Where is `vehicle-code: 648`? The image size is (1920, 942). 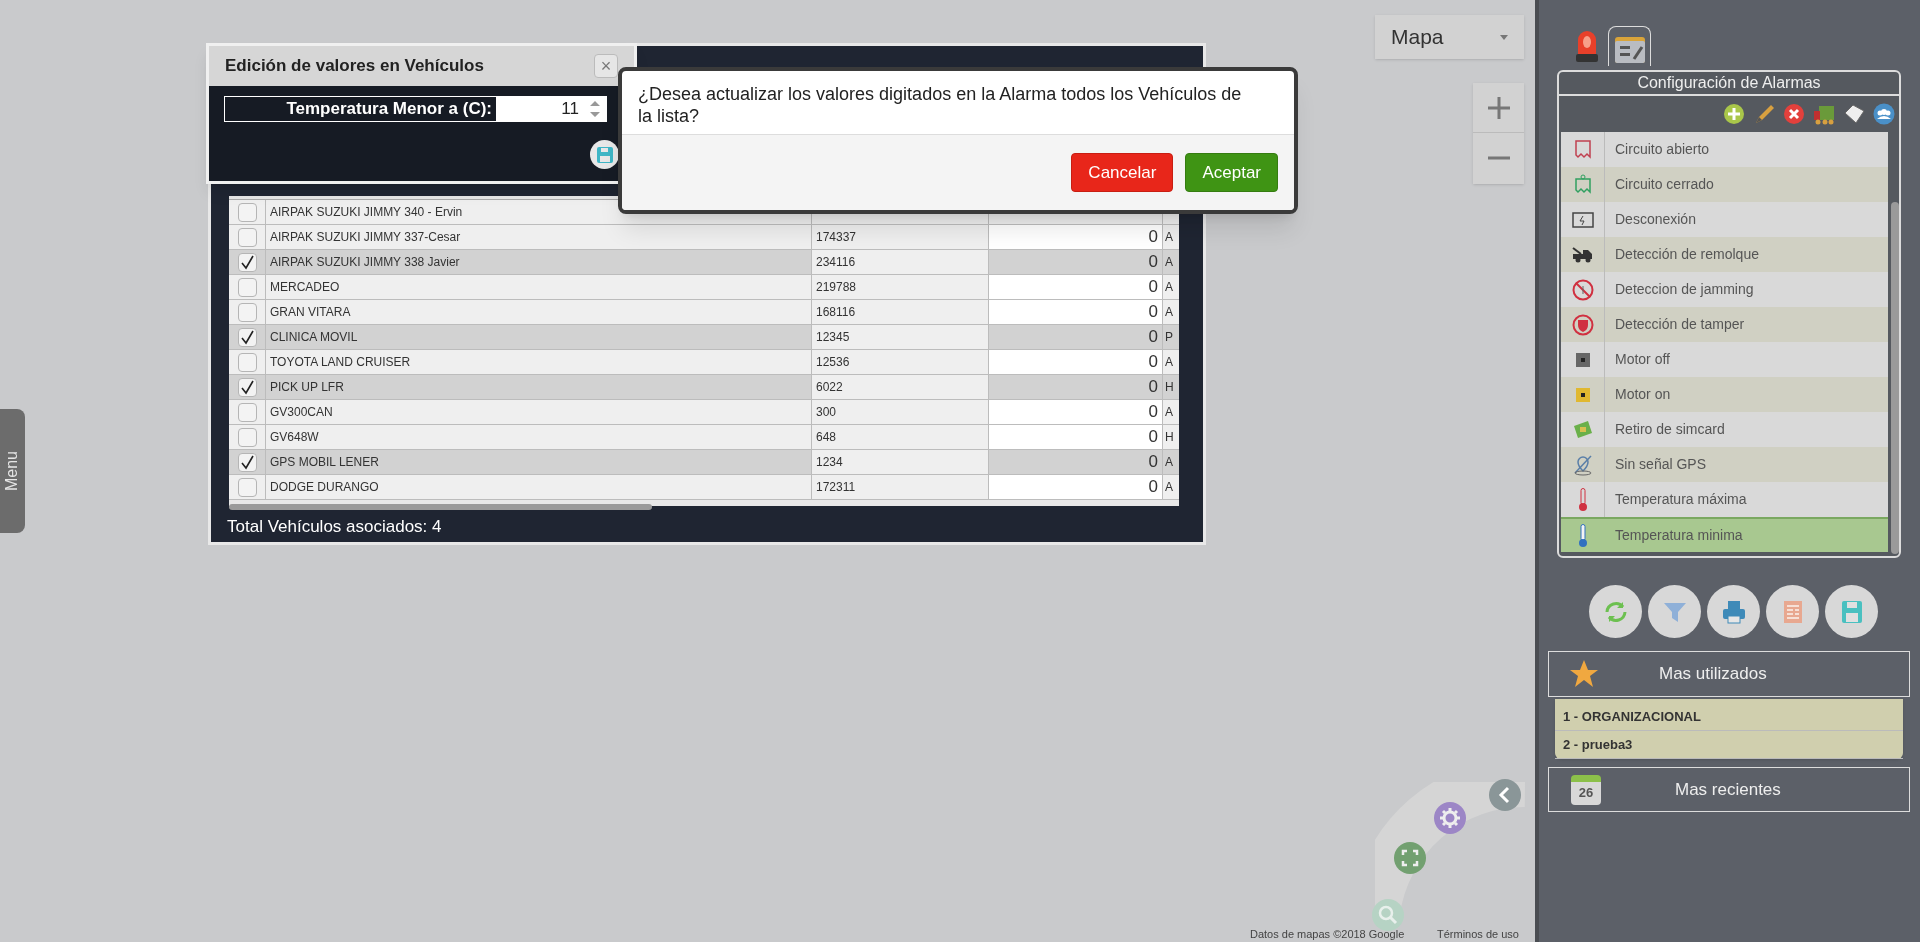
vehicle-code: 648 is located at coordinates (826, 437).